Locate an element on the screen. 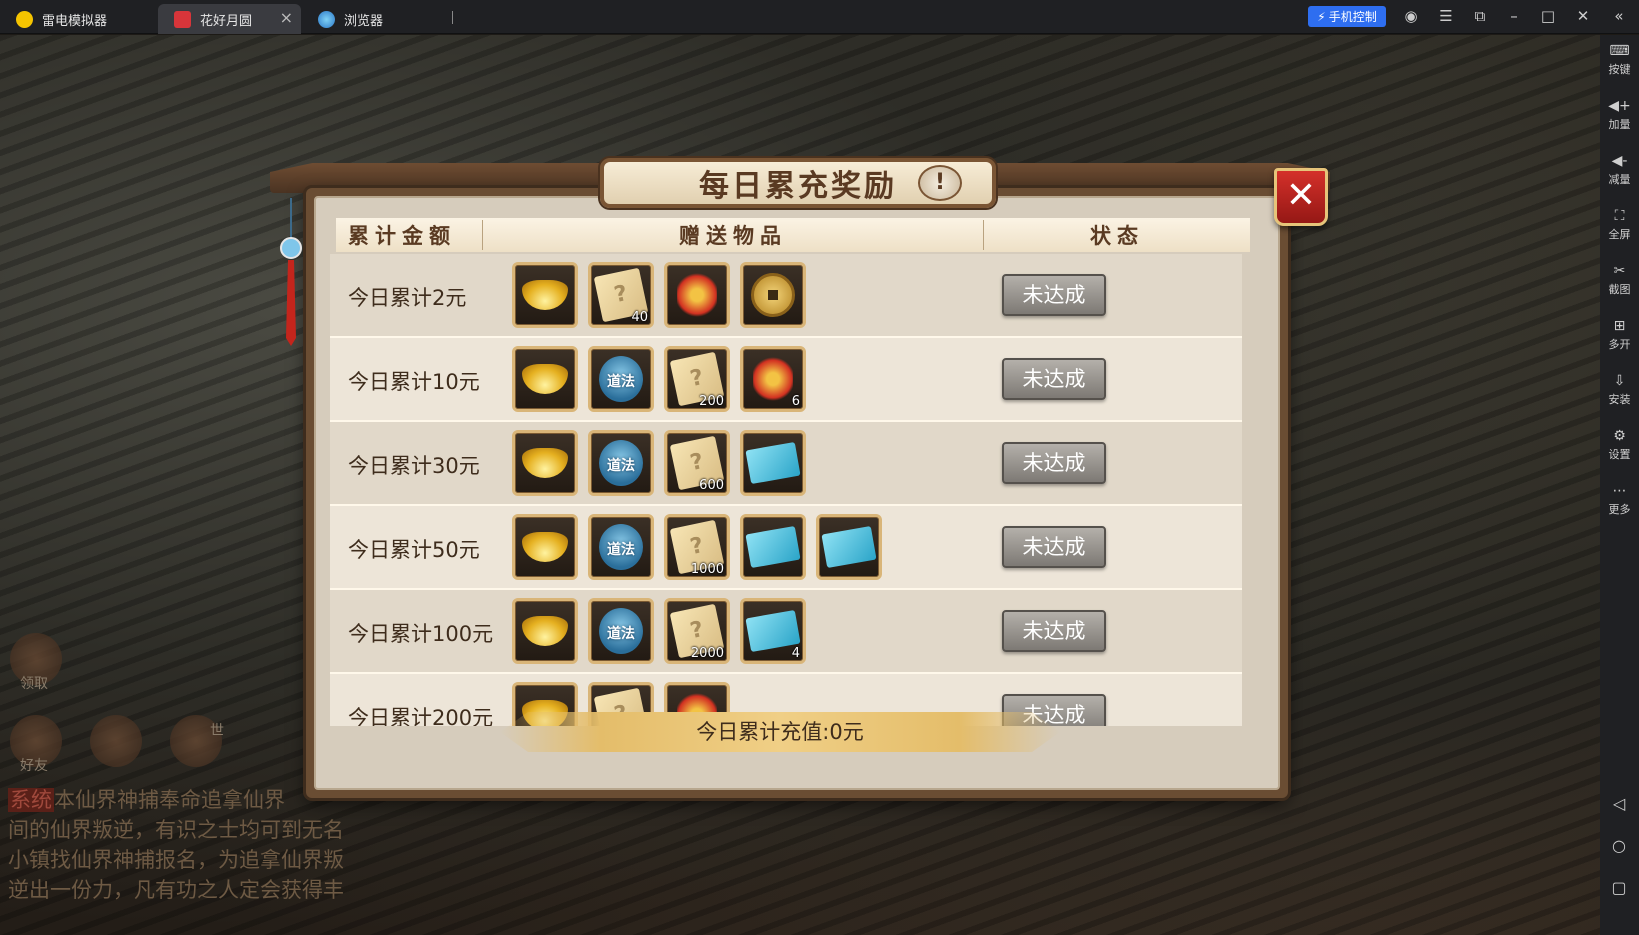 This screenshot has height=935, width=1639. reward-items: 道法 ? 200 6 is located at coordinates (659, 379).